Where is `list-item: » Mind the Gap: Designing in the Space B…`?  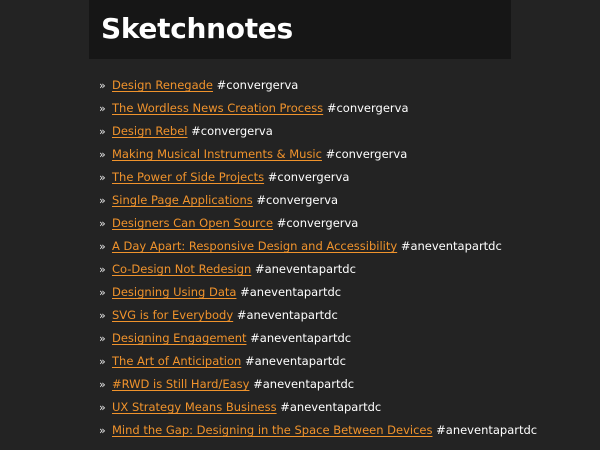 list-item: » Mind the Gap: Designing in the Space B… is located at coordinates (300, 430).